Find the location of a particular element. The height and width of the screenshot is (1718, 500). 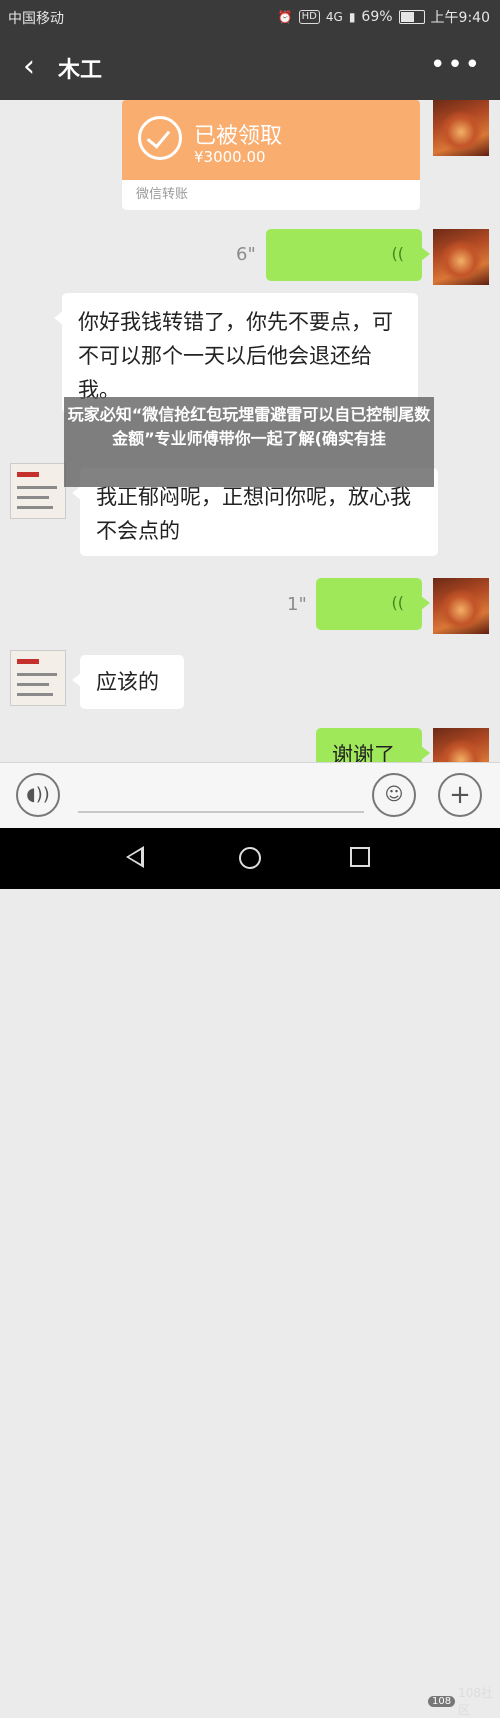

nav-home-icon is located at coordinates (250, 858).